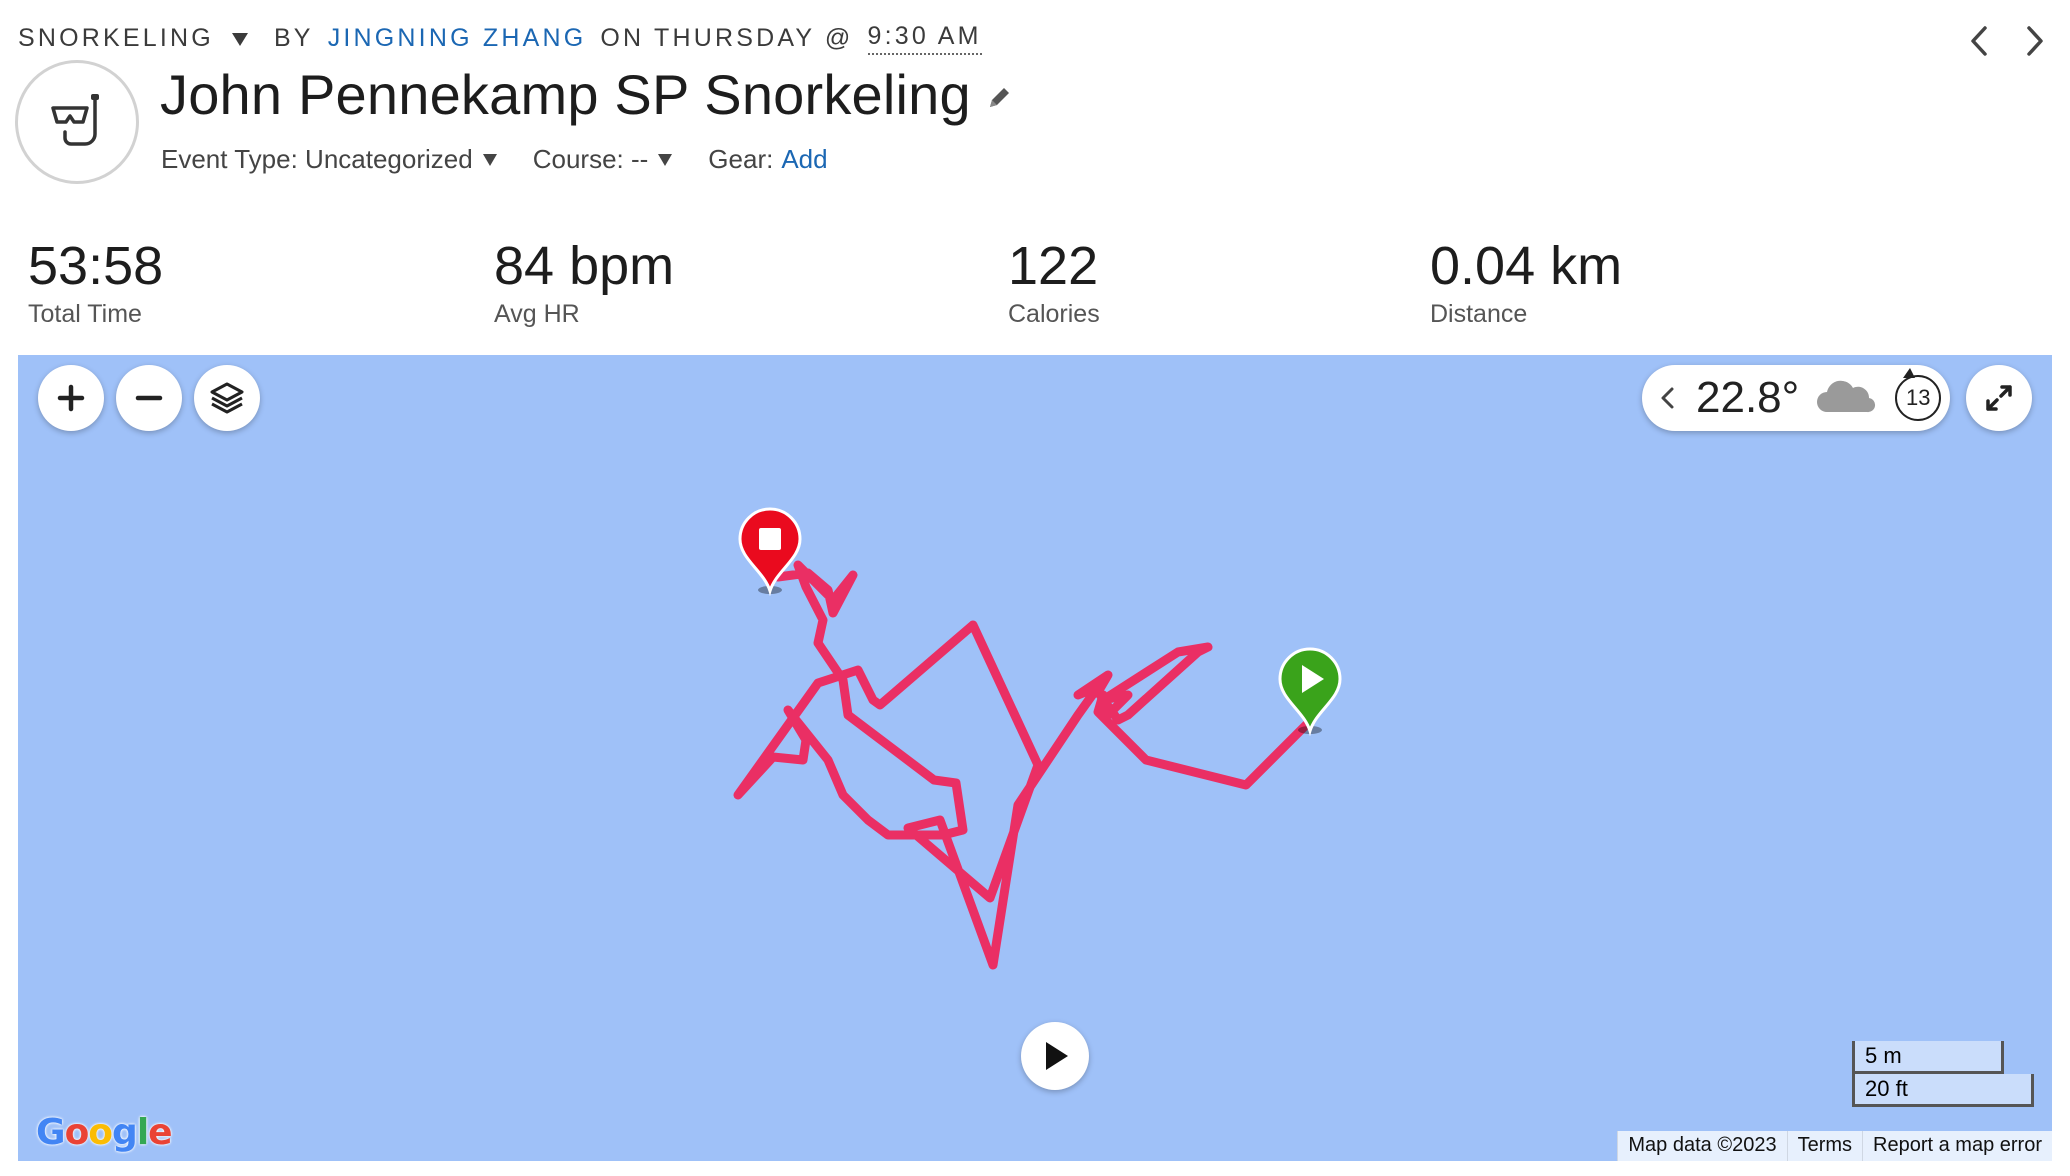  I want to click on add-gear-link: Add, so click(804, 159).